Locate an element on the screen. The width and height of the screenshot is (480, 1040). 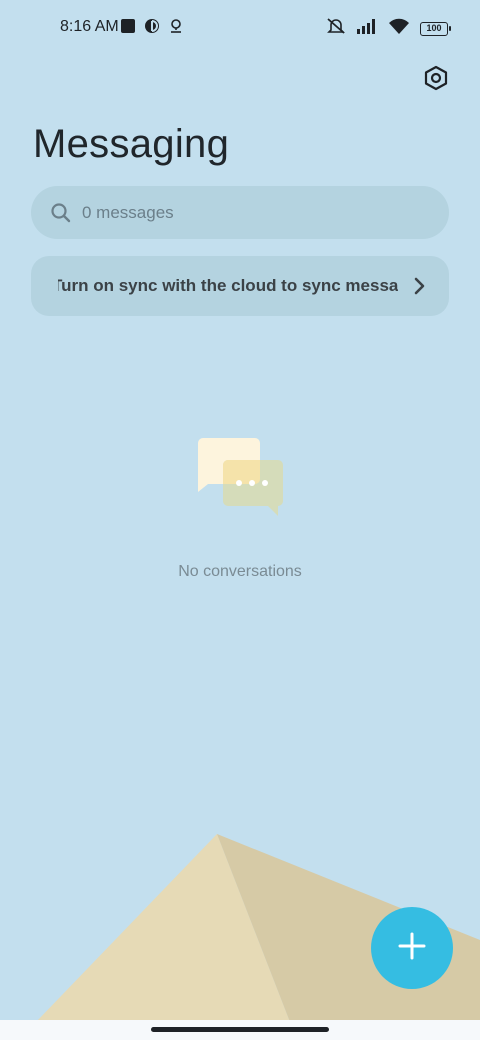
app-notification-icon is located at coordinates (152, 28).